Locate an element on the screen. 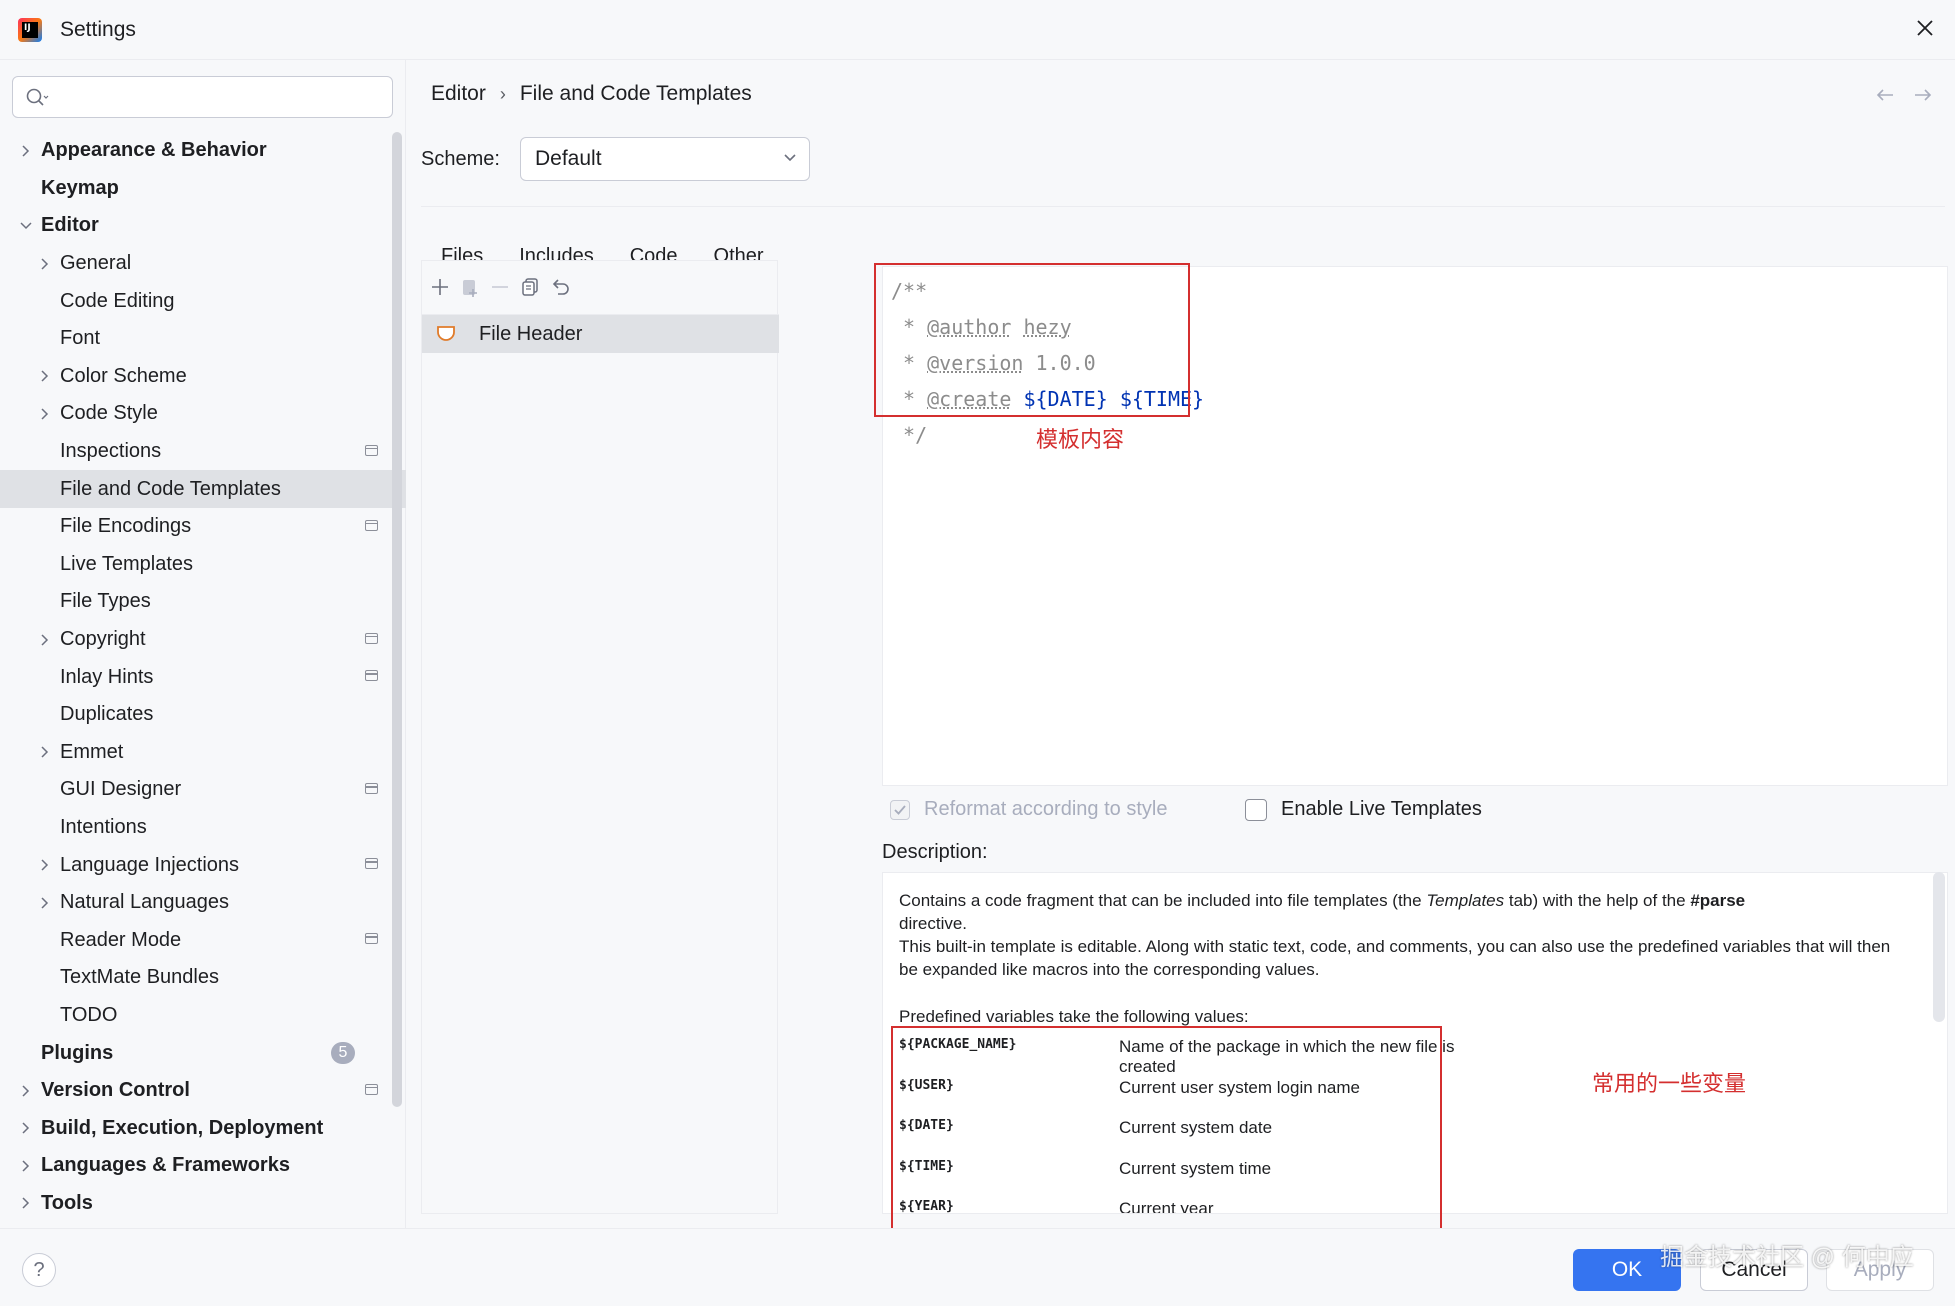 The height and width of the screenshot is (1306, 1955). search-field is located at coordinates (202, 97).